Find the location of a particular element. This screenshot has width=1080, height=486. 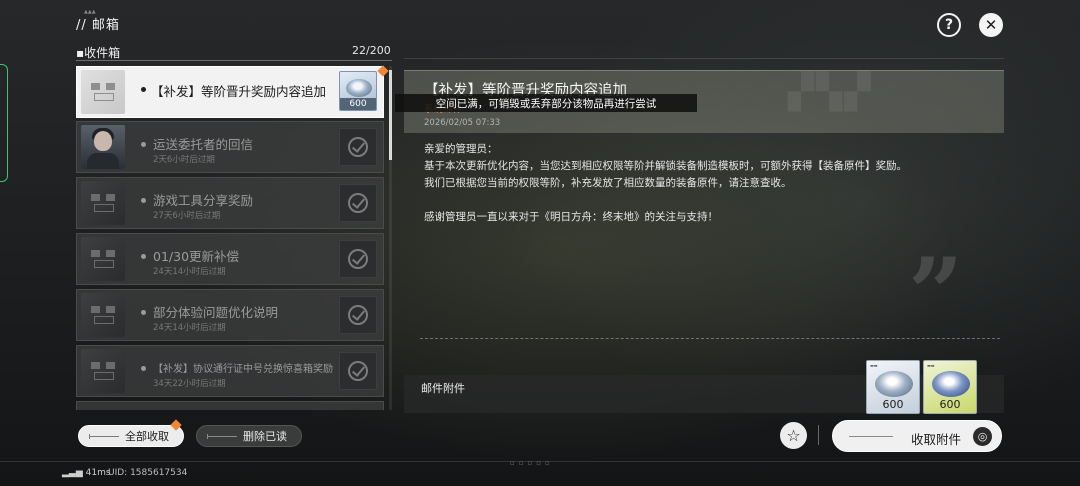

mail-item-active: 【补发】等阶晋升奖励内容追加 600 is located at coordinates (230, 92).